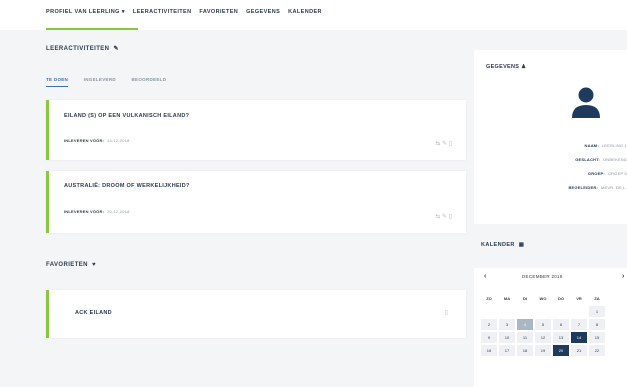 The image size is (627, 387). I want to click on tab-te-doen: TE DOEN, so click(57, 82).